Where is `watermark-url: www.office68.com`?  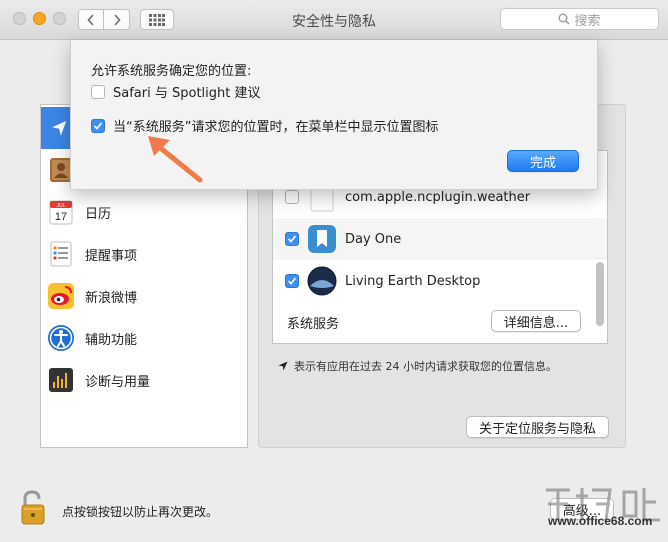 watermark-url: www.office68.com is located at coordinates (600, 521).